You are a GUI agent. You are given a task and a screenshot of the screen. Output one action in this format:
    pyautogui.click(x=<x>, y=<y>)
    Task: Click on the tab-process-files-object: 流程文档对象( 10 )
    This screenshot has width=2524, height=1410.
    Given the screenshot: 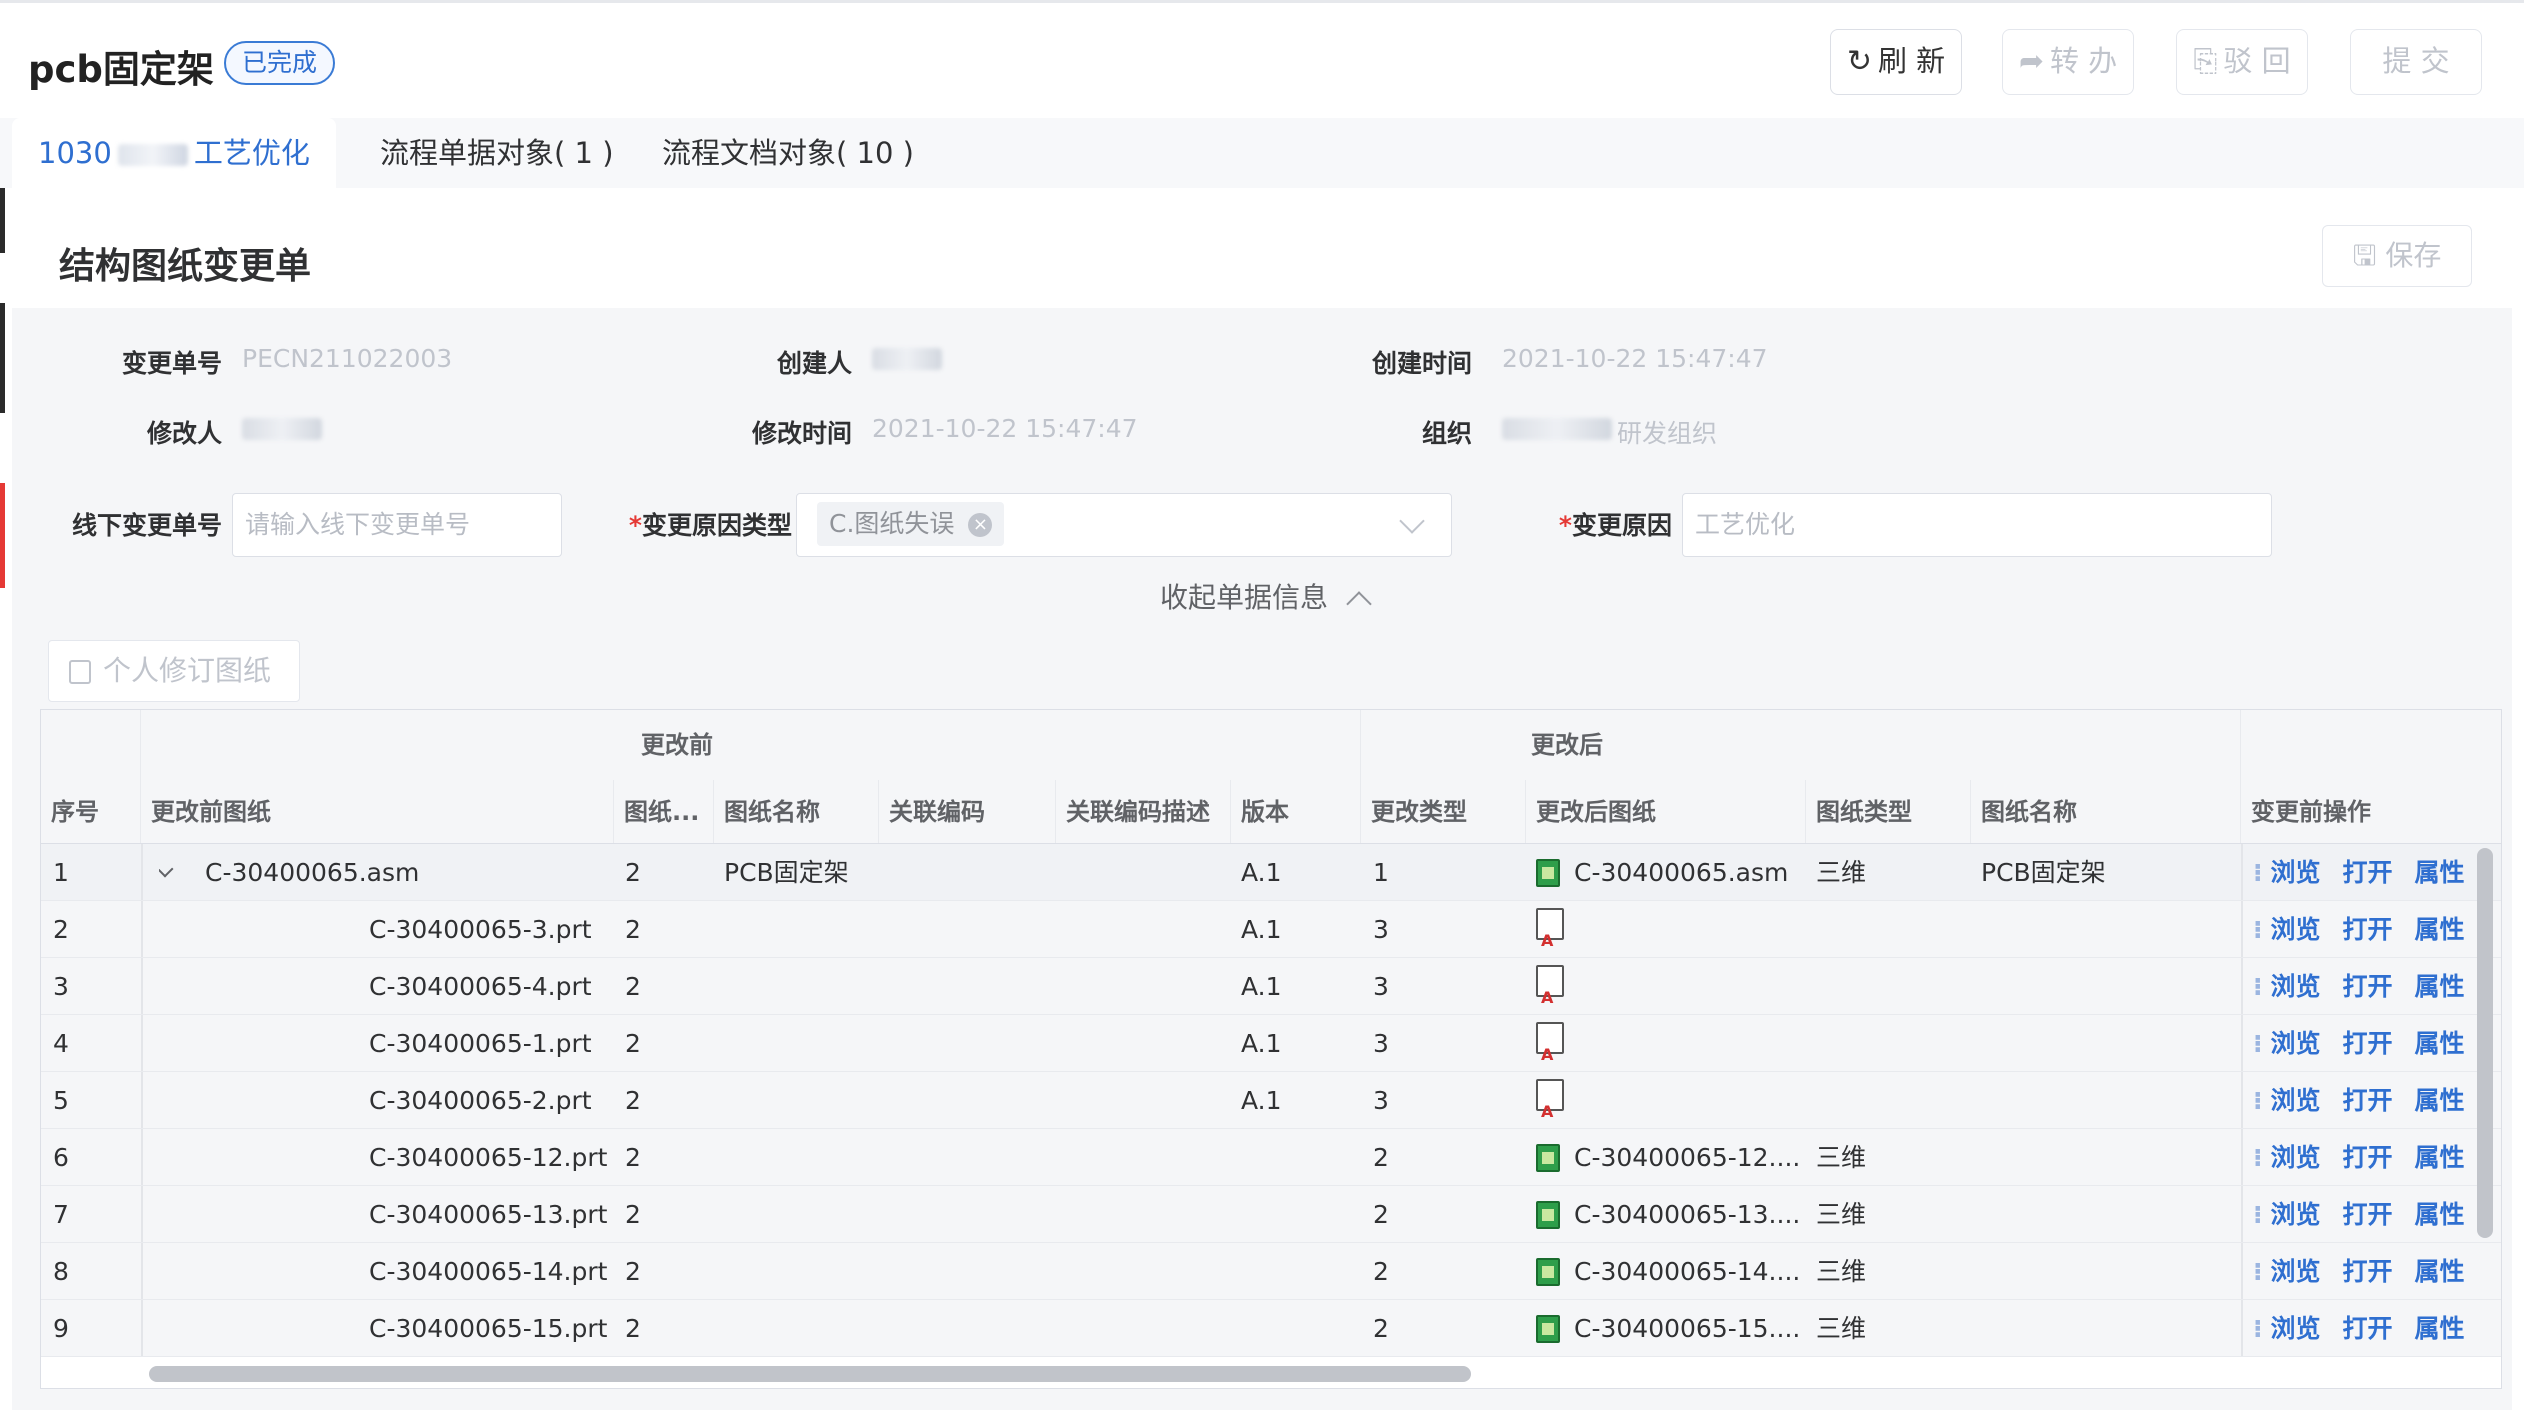 What is the action you would take?
    pyautogui.click(x=788, y=153)
    